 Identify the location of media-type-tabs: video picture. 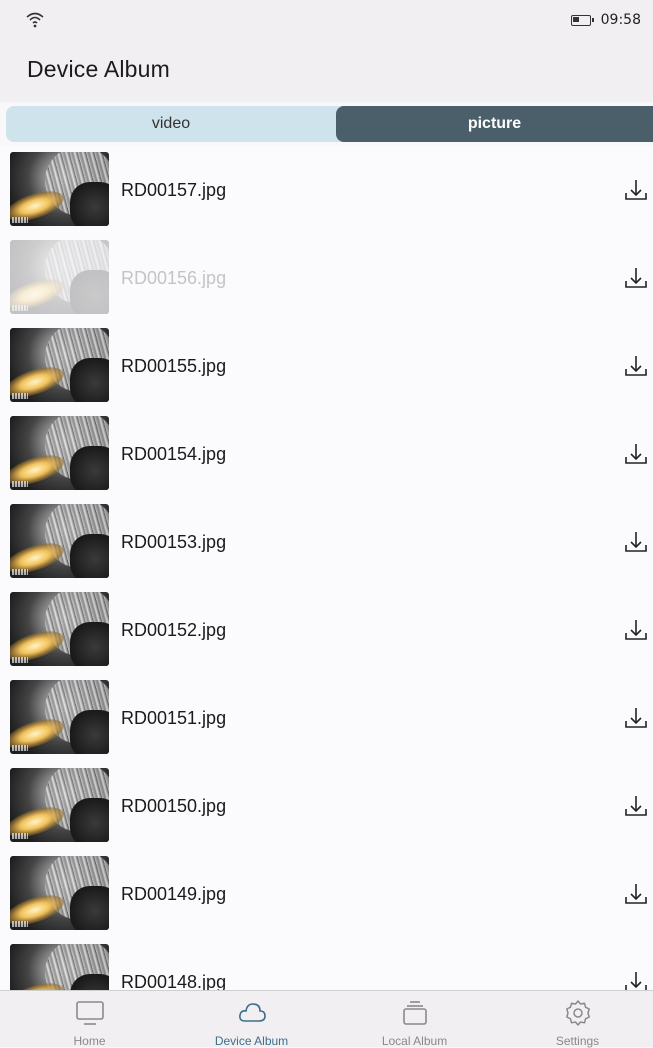
(329, 124).